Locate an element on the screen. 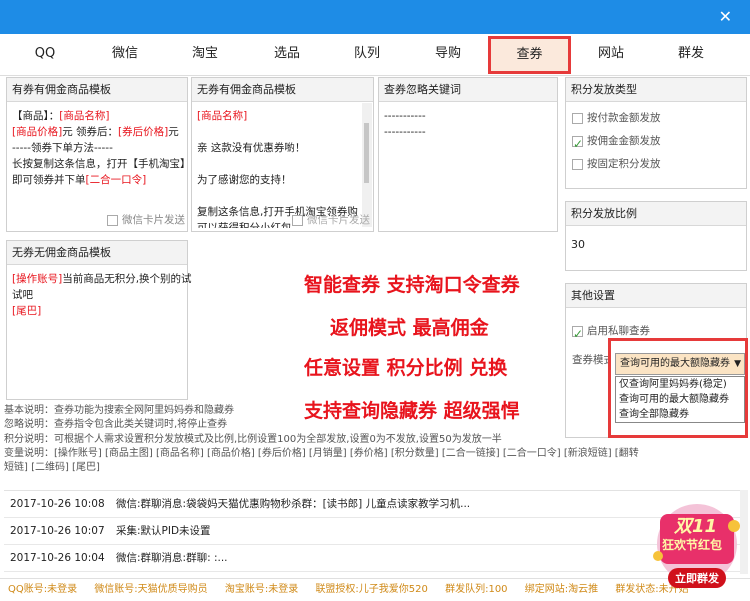 Image resolution: width=750 pixels, height=601 pixels. tab-guide: 导购 is located at coordinates (448, 54).